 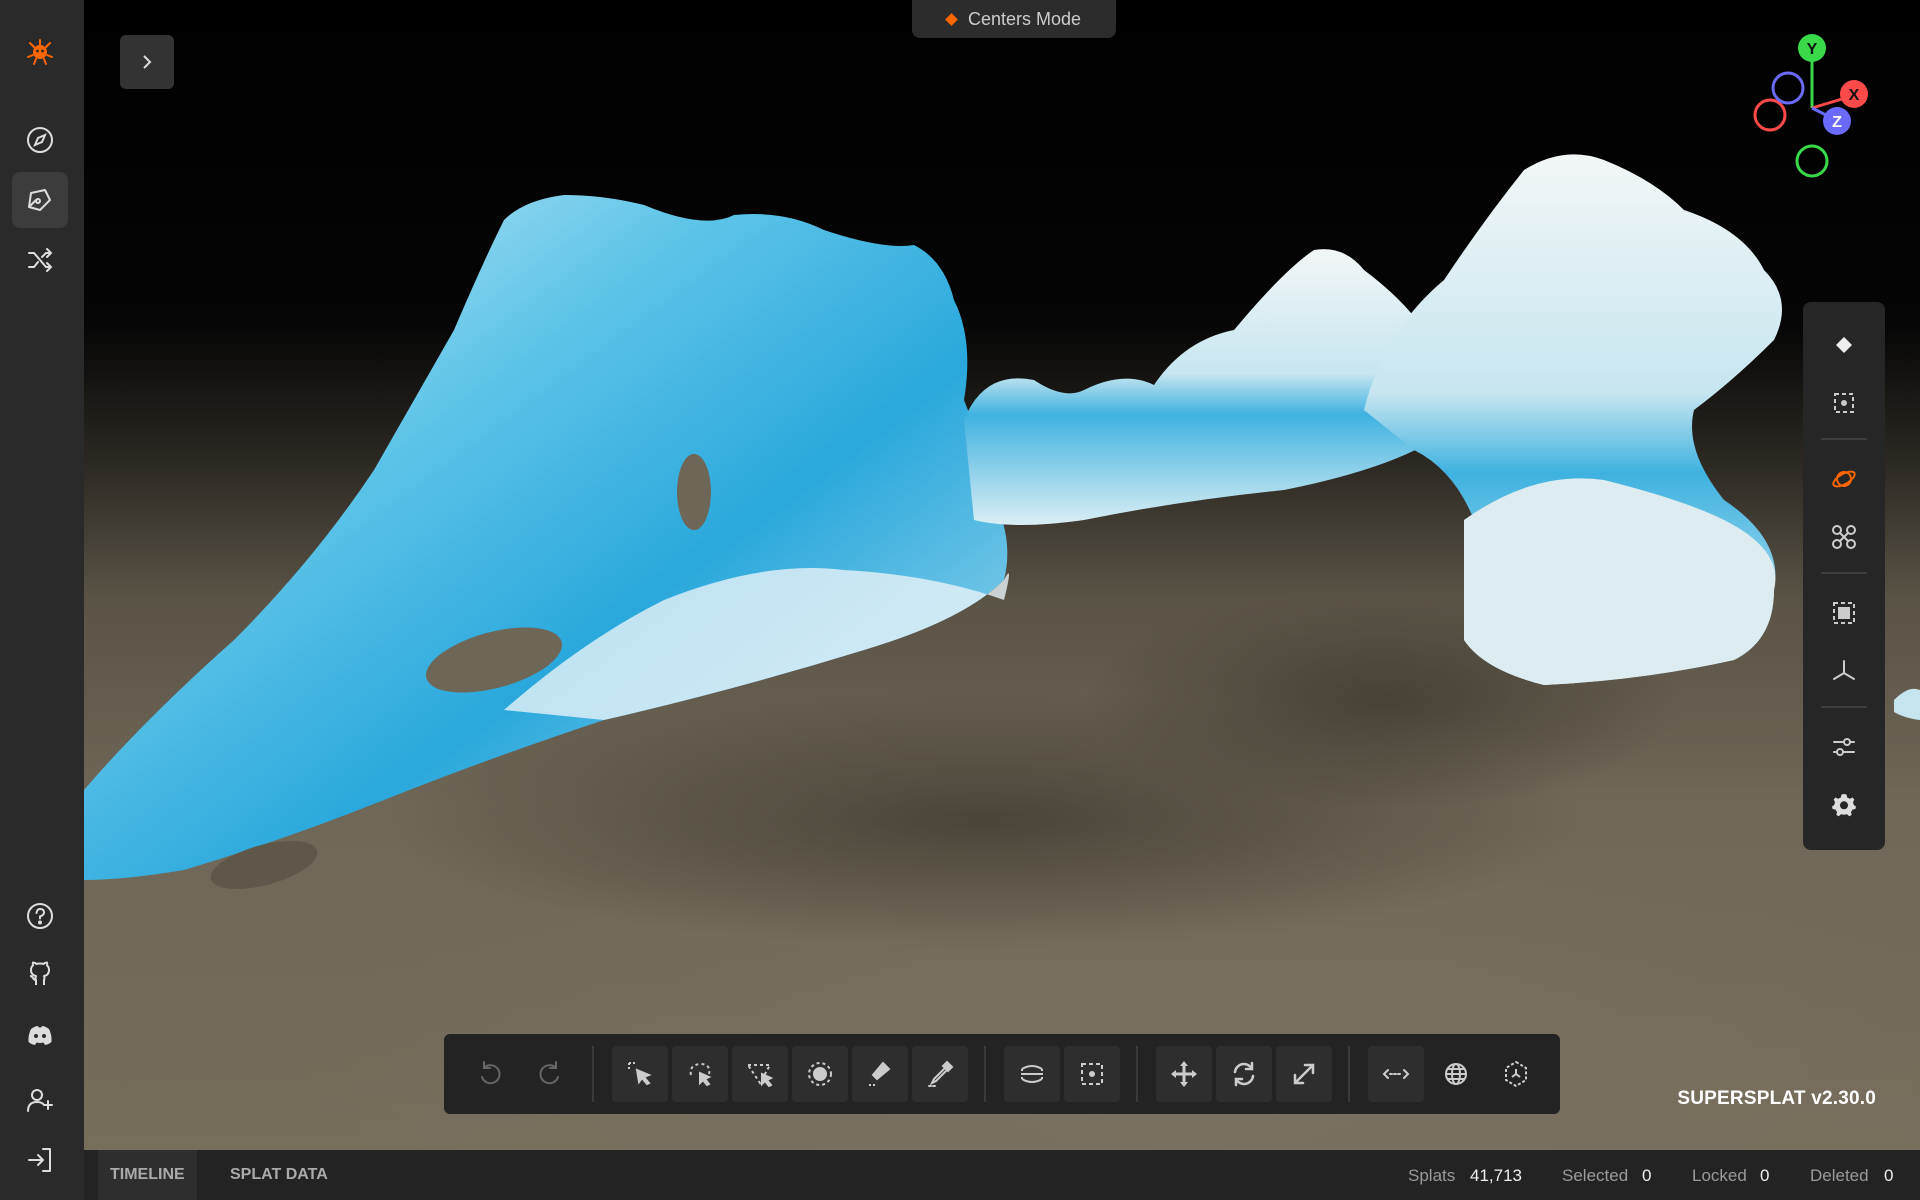 I want to click on version-label: SUPERSPLAT v2.30.0, so click(x=1776, y=1098).